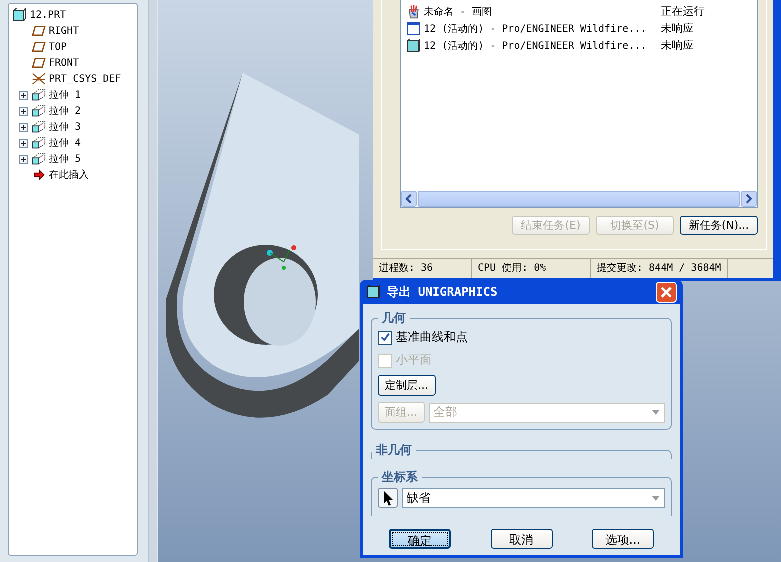 This screenshot has width=781, height=562. What do you see at coordinates (531, 268) in the screenshot?
I see `status-text: CPU 使用: 0%` at bounding box center [531, 268].